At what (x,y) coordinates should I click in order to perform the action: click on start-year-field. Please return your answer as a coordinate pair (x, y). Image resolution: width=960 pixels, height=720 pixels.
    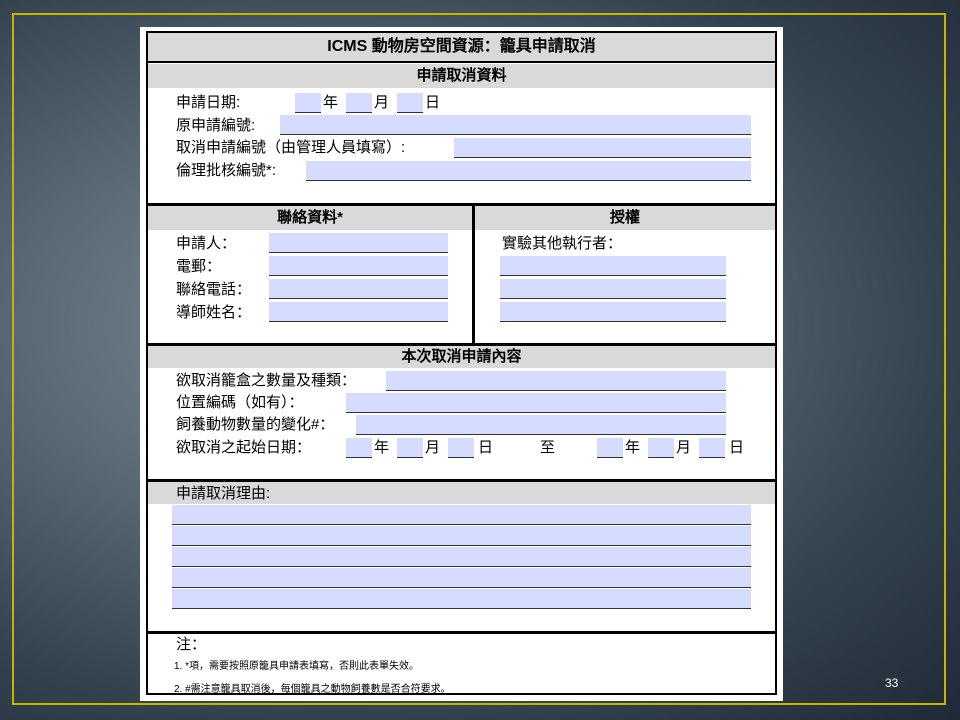
    Looking at the image, I should click on (359, 448).